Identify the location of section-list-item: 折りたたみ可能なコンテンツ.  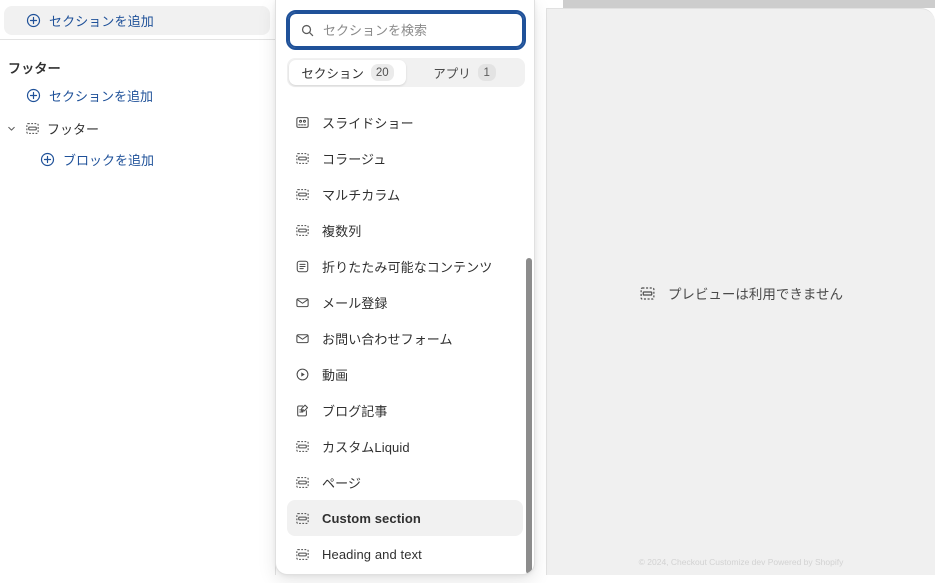
(405, 266).